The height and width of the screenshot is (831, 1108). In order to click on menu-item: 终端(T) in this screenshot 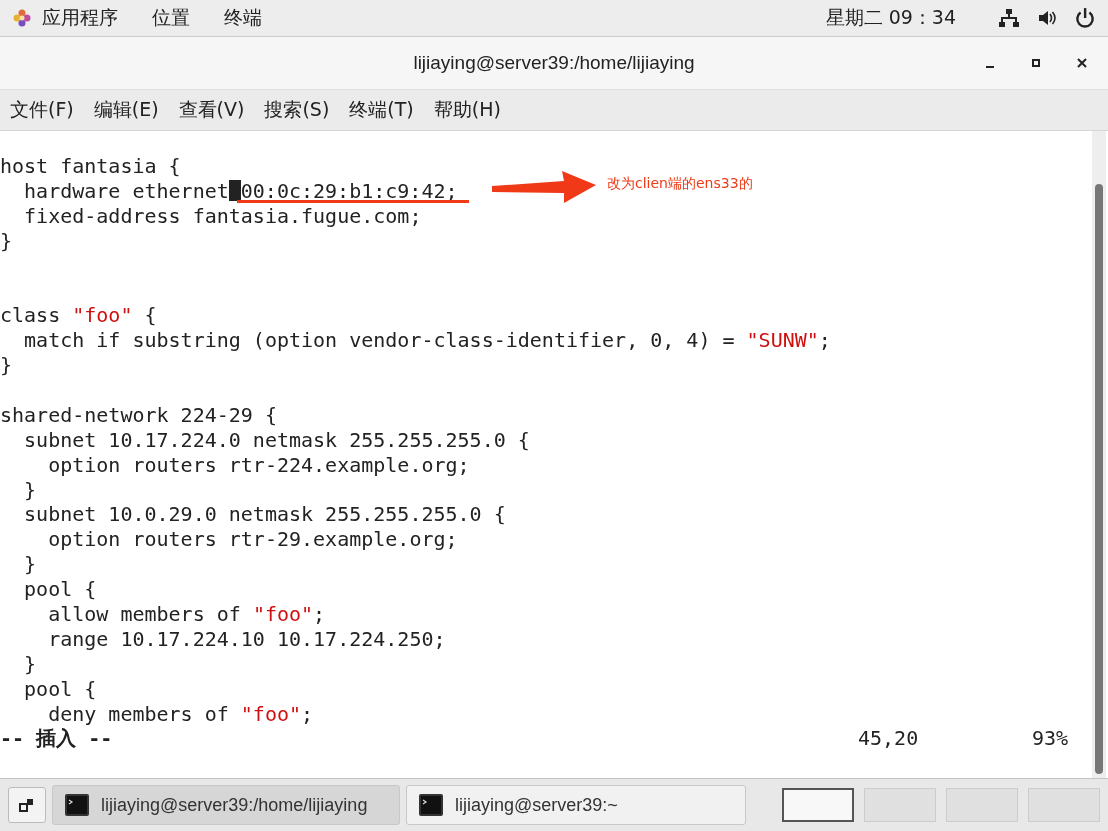, I will do `click(381, 110)`.